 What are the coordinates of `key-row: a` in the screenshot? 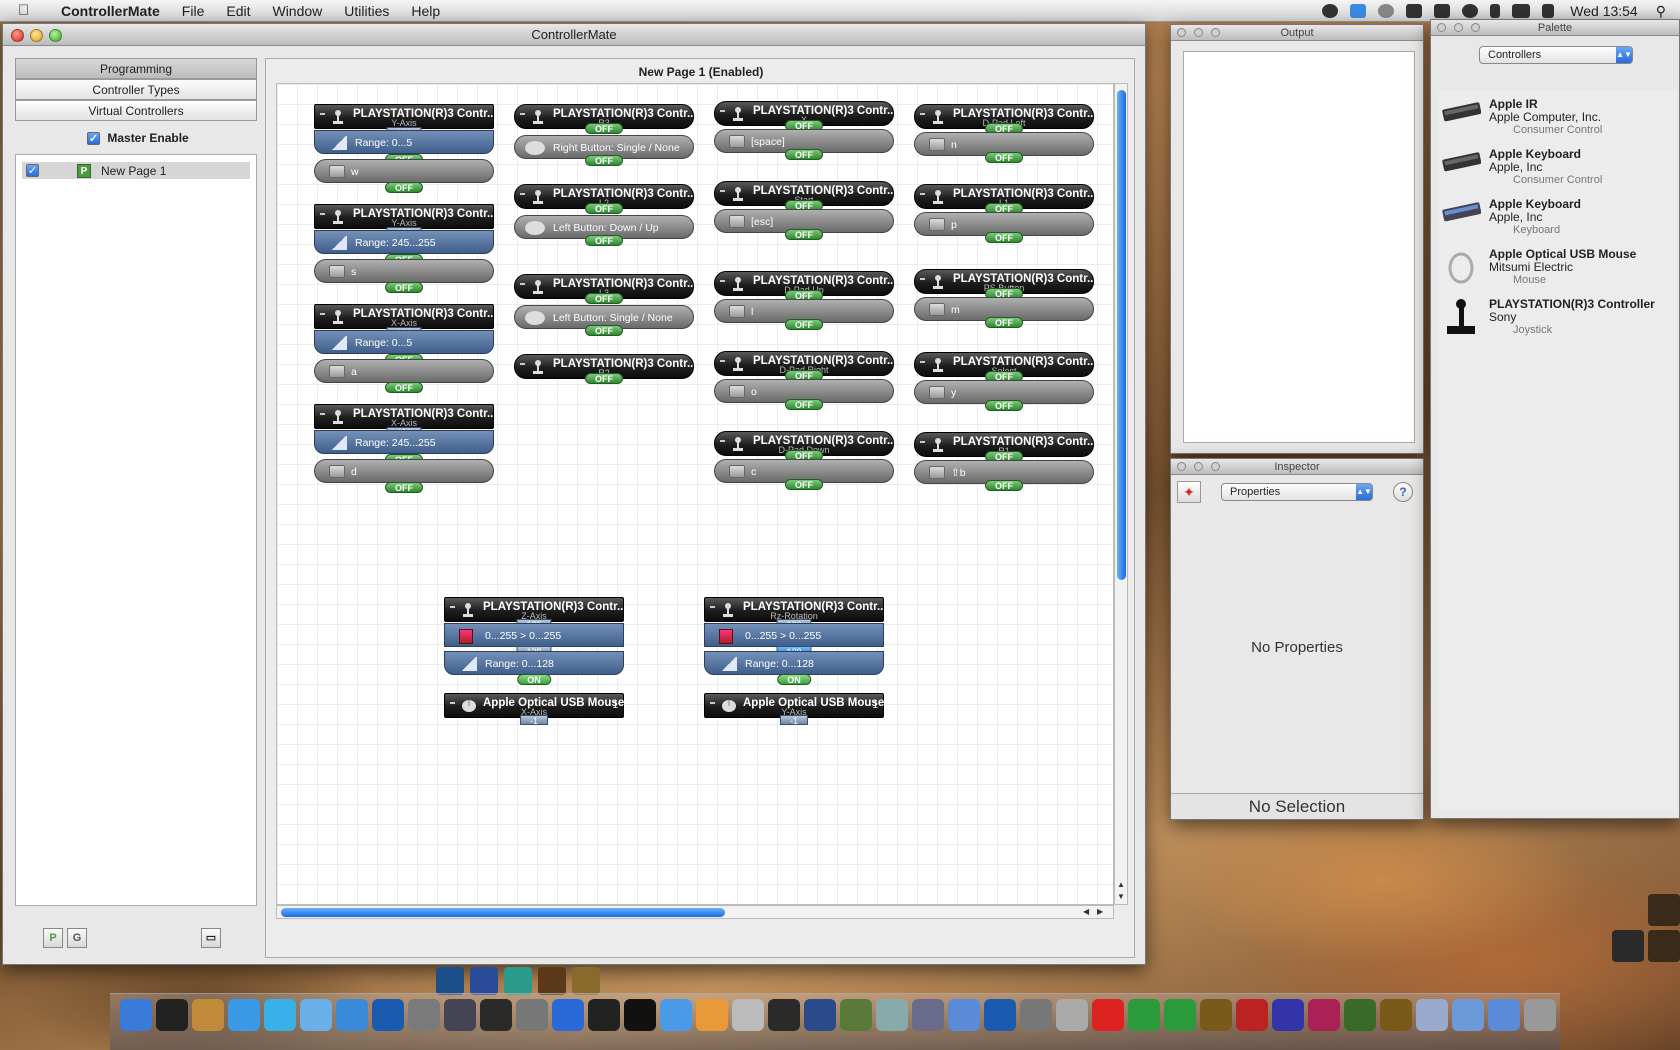 It's located at (404, 371).